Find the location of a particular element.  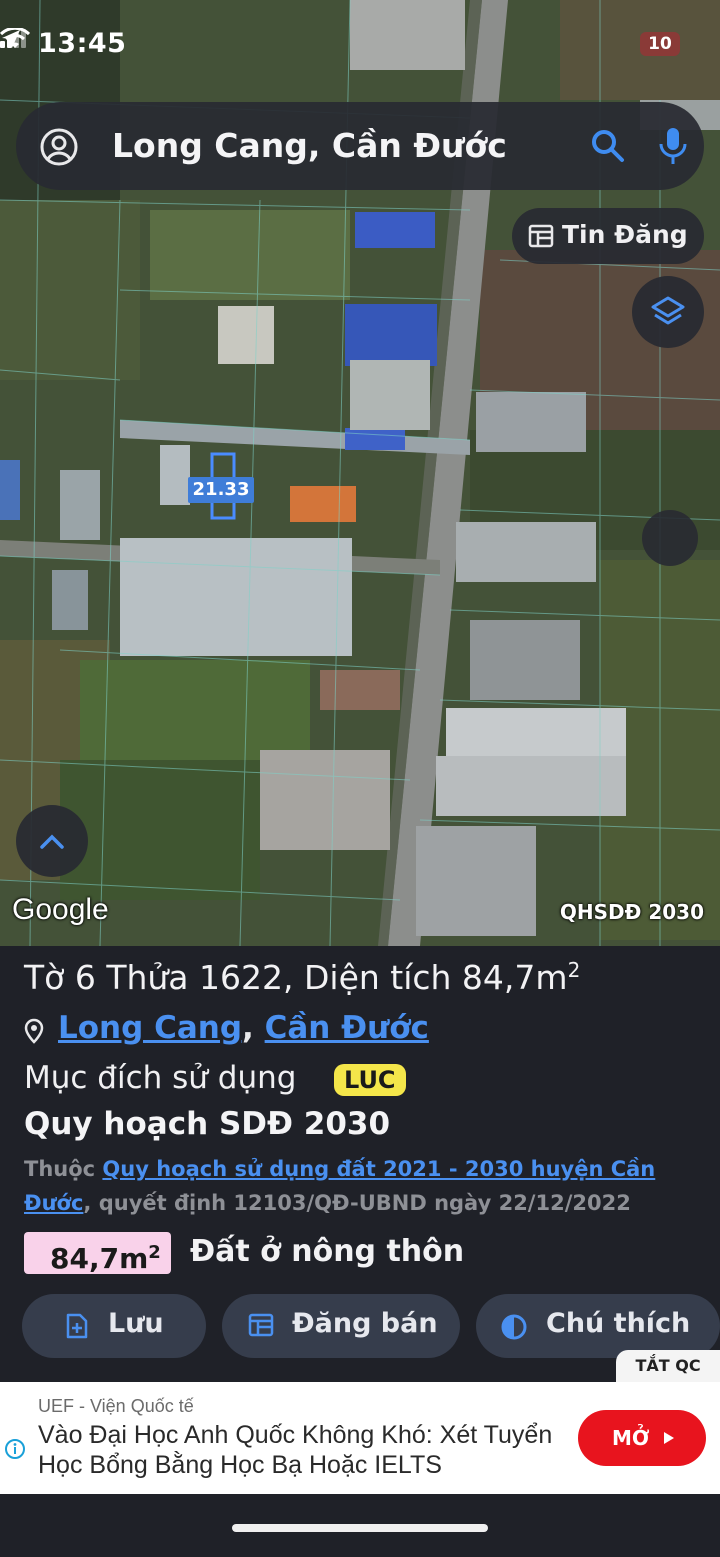

add-document-icon is located at coordinates (77, 1326).